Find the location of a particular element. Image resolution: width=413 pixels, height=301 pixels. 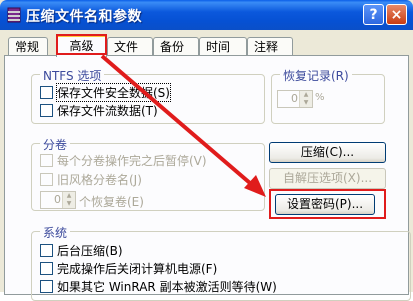

window-title: 压缩文件名和参数 is located at coordinates (84, 17).